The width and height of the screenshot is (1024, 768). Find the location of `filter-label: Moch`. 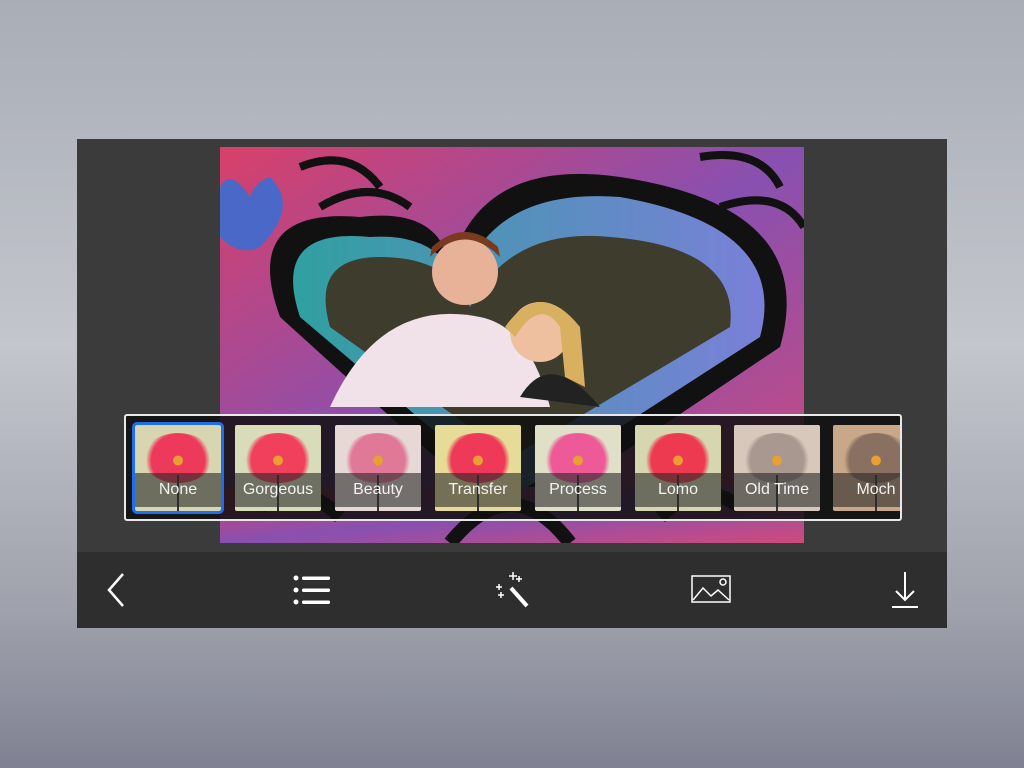

filter-label: Moch is located at coordinates (866, 490).